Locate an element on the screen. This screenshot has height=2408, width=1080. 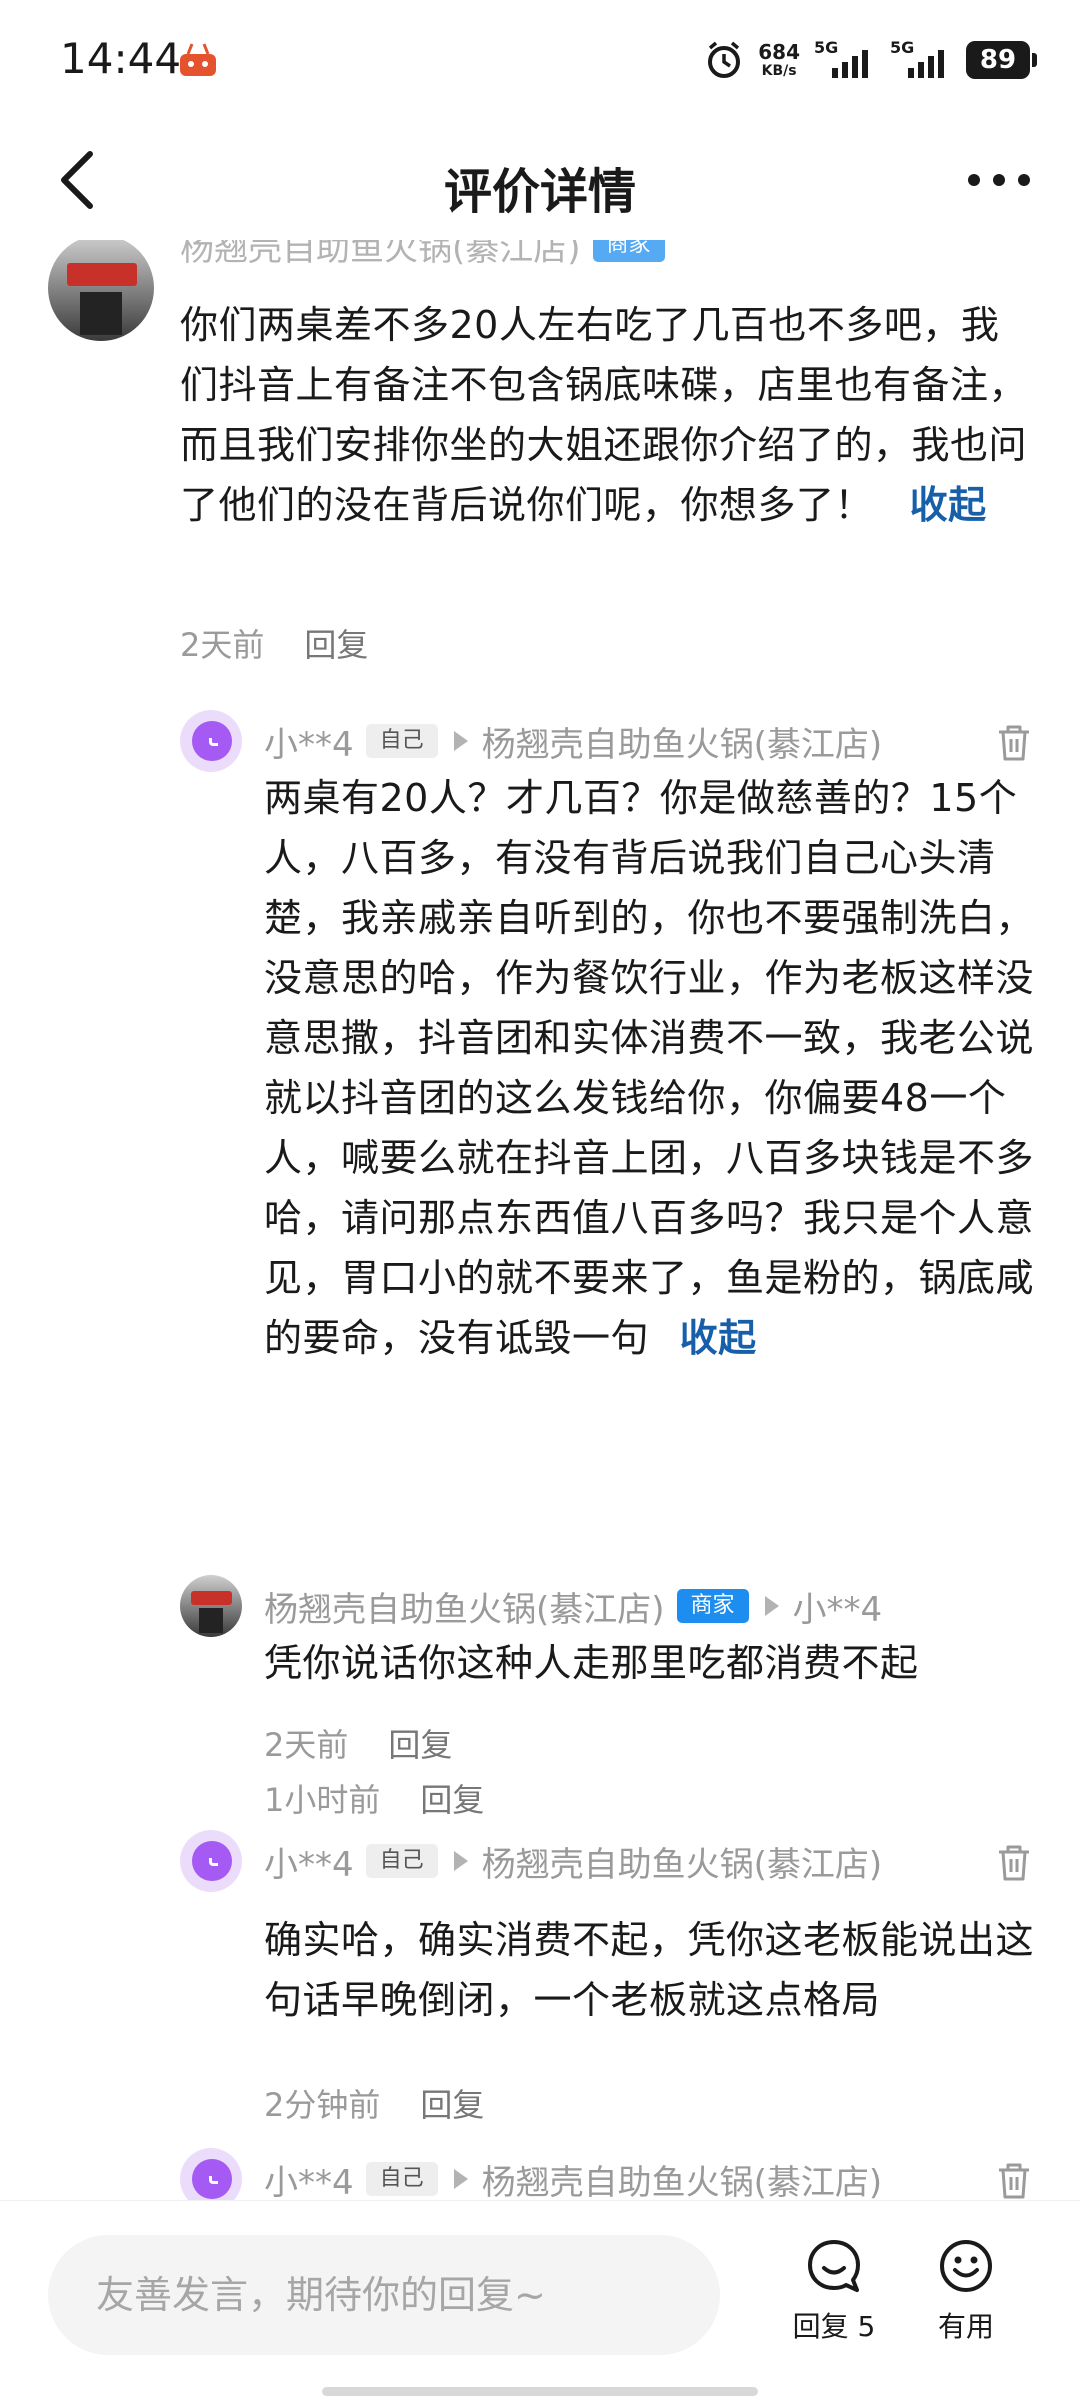
comment-text: 确实哈，确实消费不起，凭你这老板能说出这句话早晚倒闭，一个老板就这点格局 is located at coordinates (649, 1970).